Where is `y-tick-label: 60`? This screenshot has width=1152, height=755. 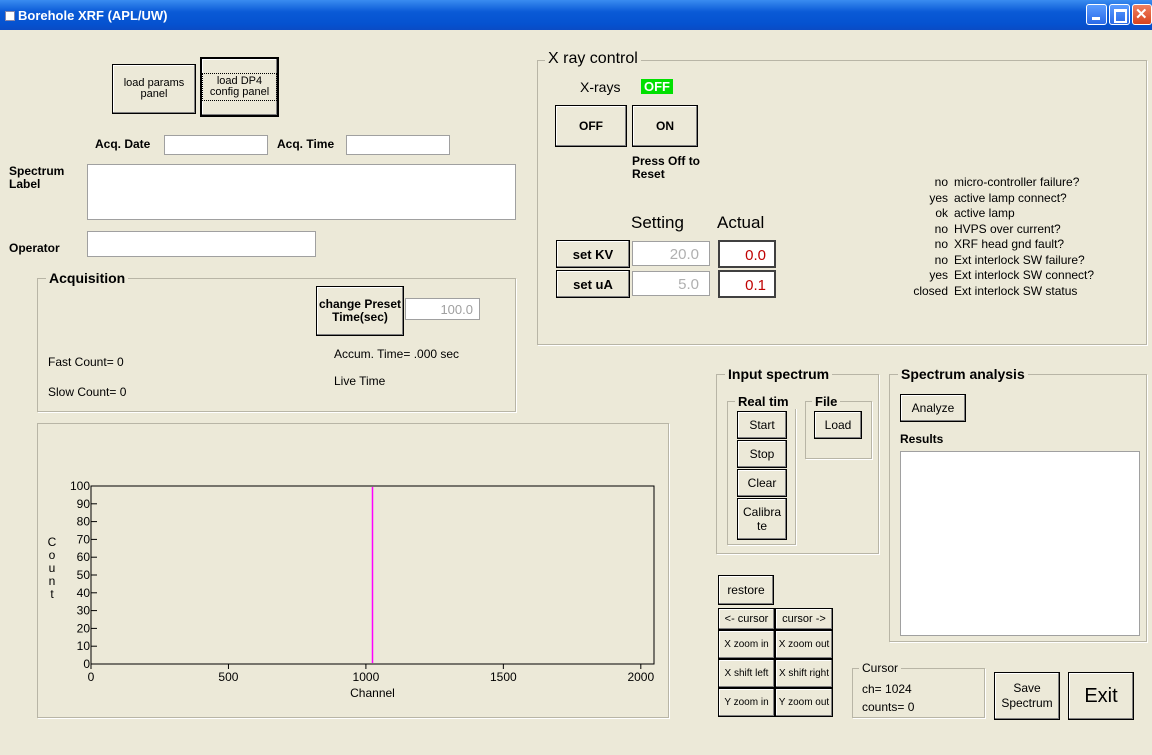 y-tick-label: 60 is located at coordinates (84, 557).